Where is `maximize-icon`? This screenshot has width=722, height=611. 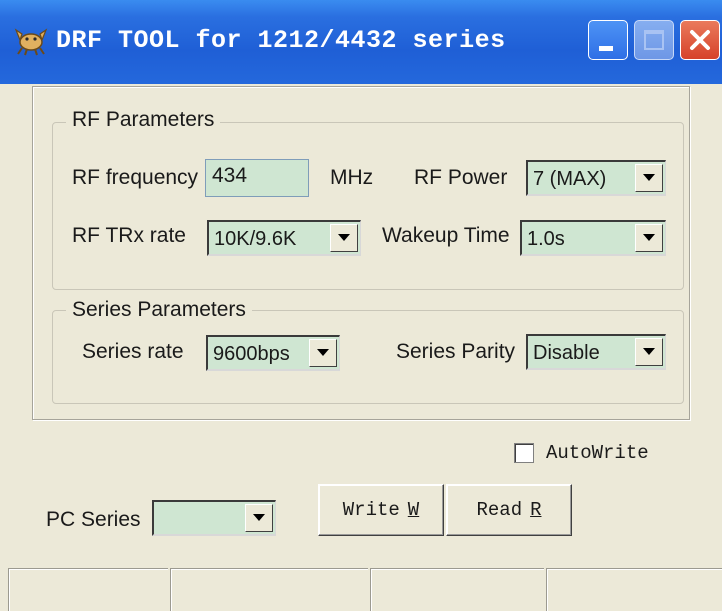
maximize-icon is located at coordinates (654, 40).